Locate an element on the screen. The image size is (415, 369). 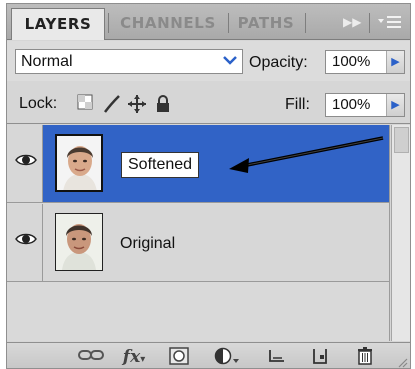
blend-mode-value: Normal is located at coordinates (47, 61).